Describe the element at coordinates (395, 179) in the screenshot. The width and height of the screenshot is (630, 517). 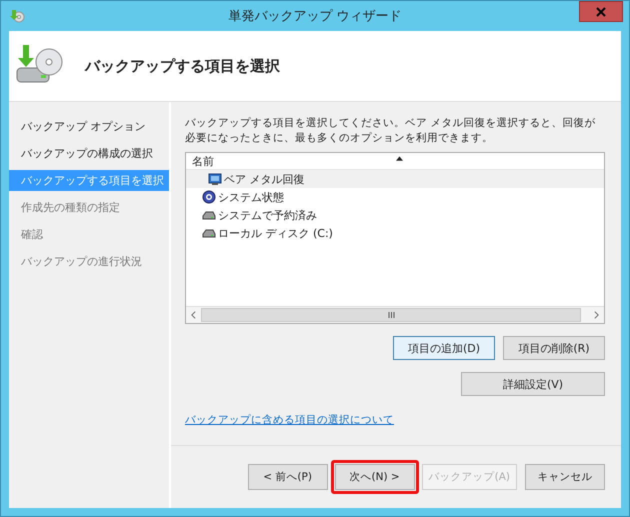
I see `list-item: ベア メタル回復` at that location.